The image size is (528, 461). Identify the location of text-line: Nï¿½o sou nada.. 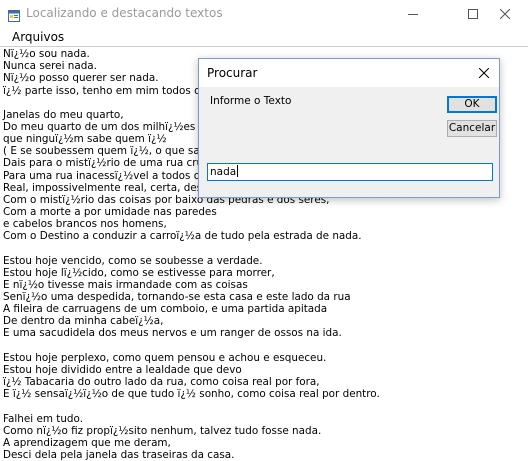
(46, 54).